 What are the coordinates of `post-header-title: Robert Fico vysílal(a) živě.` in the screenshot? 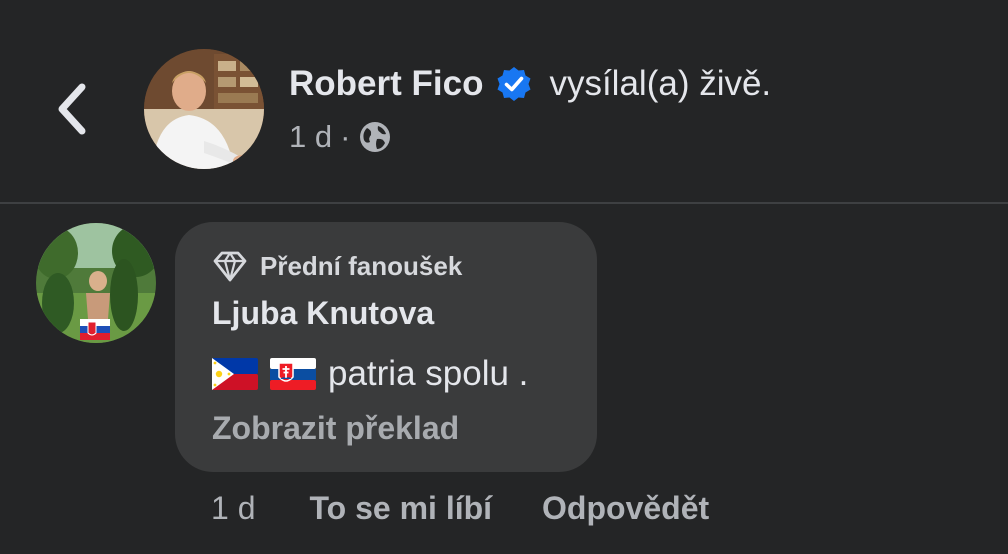 It's located at (530, 84).